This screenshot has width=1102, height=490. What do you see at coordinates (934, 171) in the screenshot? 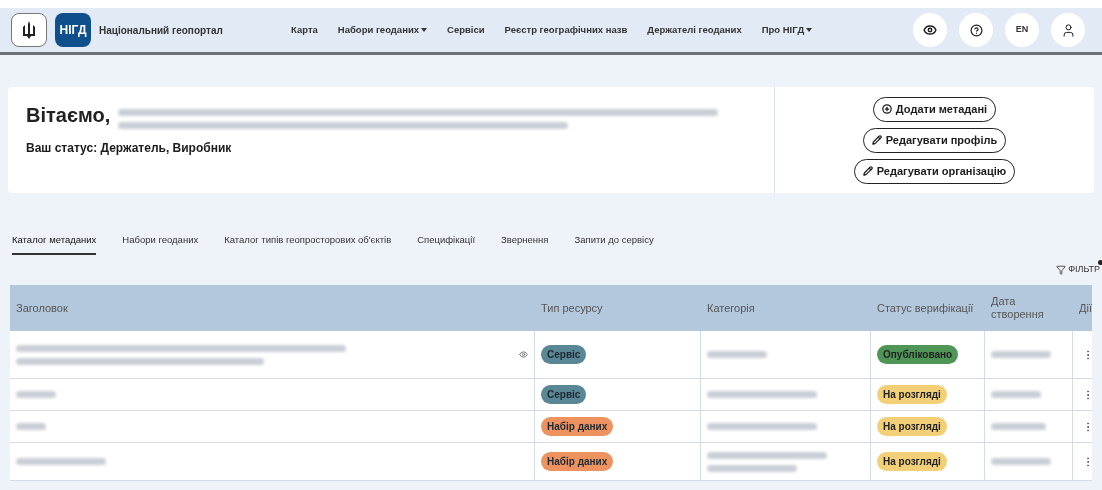
I see `action-button: Редагувати організацію` at bounding box center [934, 171].